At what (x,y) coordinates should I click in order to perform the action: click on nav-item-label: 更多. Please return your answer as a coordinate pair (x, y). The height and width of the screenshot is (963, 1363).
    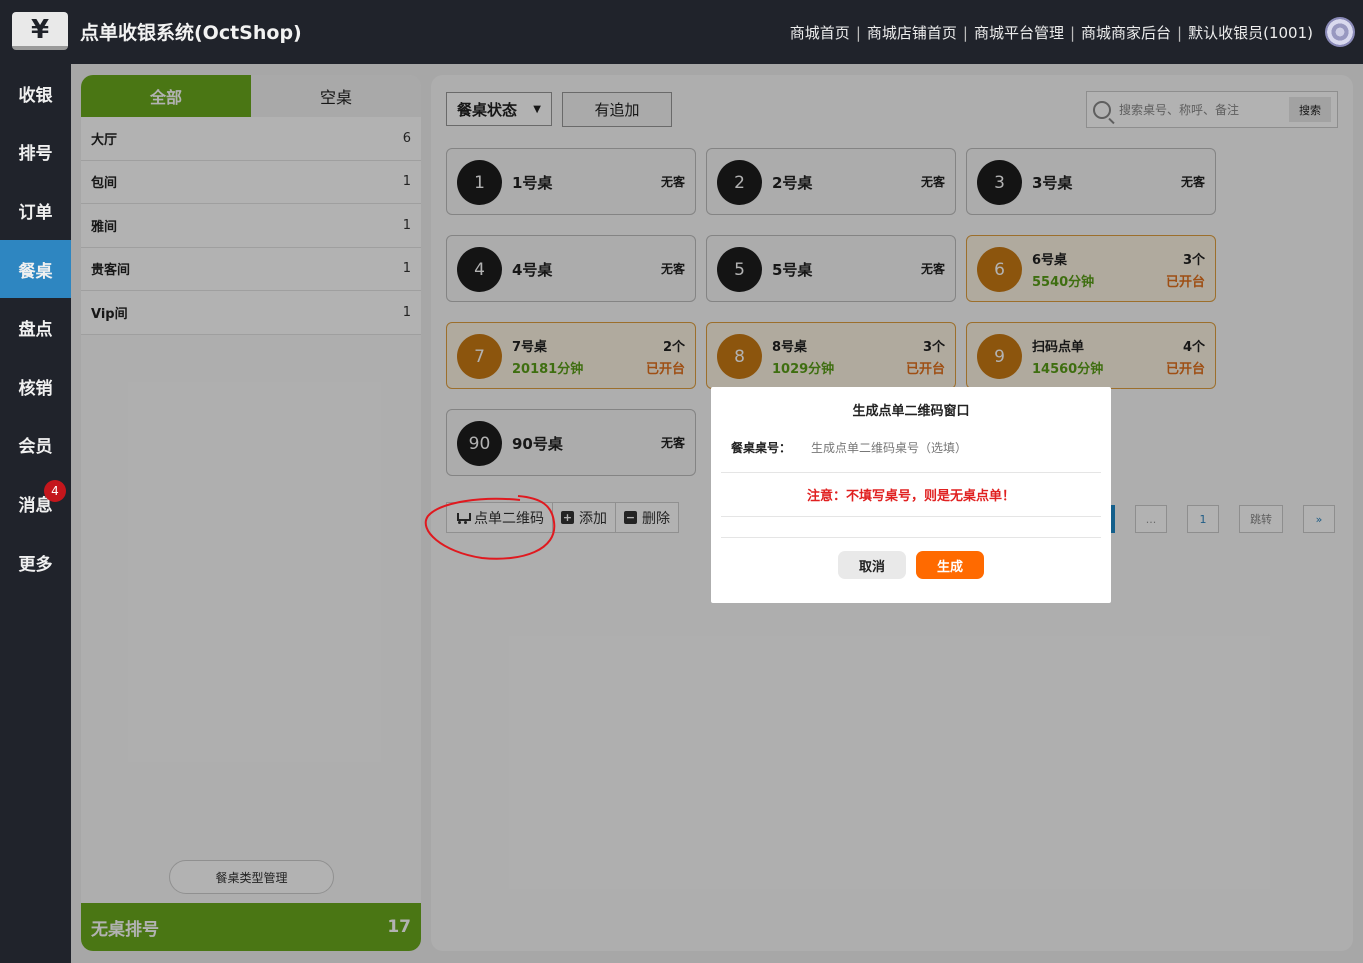
    Looking at the image, I should click on (35, 564).